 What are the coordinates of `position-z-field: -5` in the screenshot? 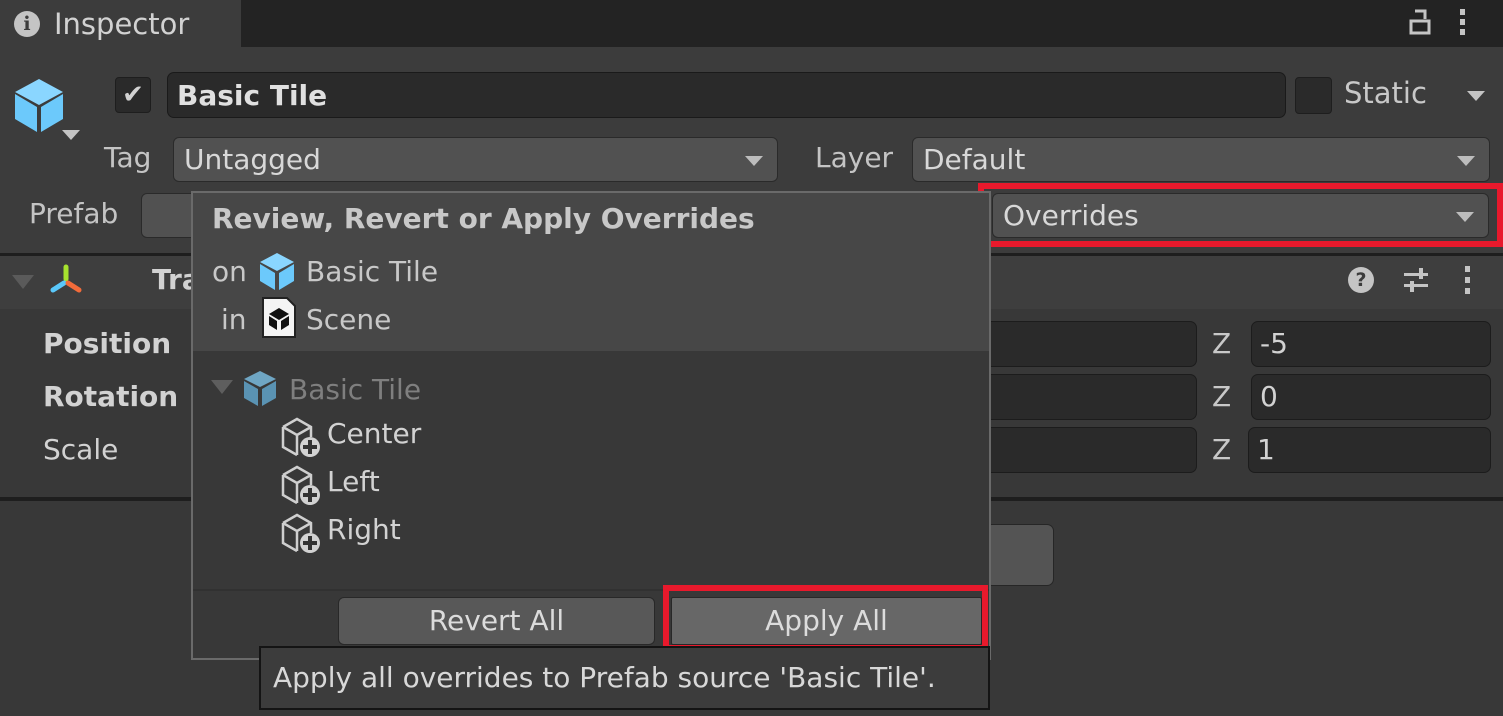 It's located at (1371, 344).